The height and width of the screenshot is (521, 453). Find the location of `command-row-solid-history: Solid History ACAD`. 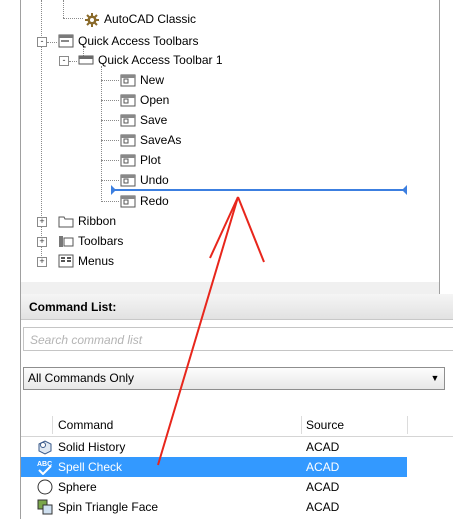

command-row-solid-history: Solid History ACAD is located at coordinates (237, 447).